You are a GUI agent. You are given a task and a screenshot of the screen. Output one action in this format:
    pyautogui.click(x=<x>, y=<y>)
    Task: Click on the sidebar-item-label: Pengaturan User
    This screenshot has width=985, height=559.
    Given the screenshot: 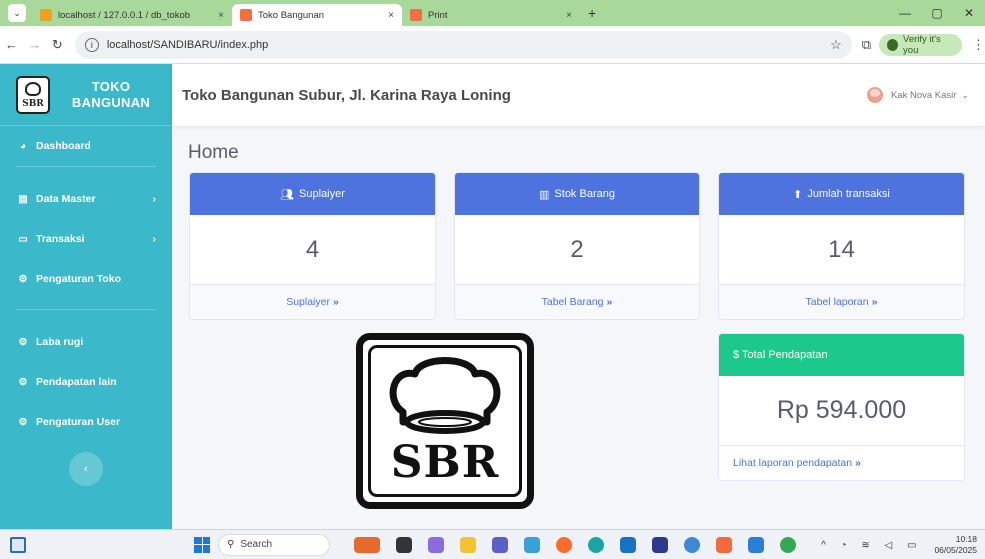 What is the action you would take?
    pyautogui.click(x=78, y=422)
    